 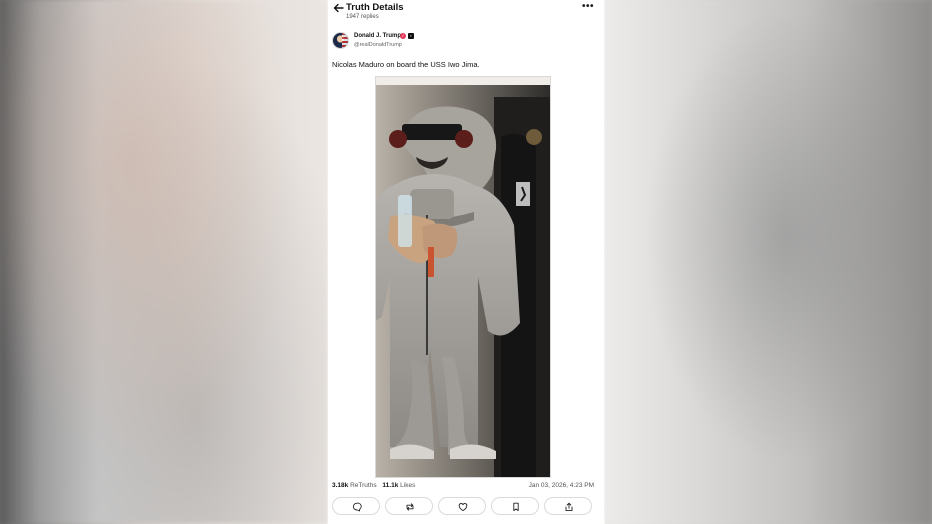 What do you see at coordinates (411, 36) in the screenshot?
I see `truth-badge-icon: ▪` at bounding box center [411, 36].